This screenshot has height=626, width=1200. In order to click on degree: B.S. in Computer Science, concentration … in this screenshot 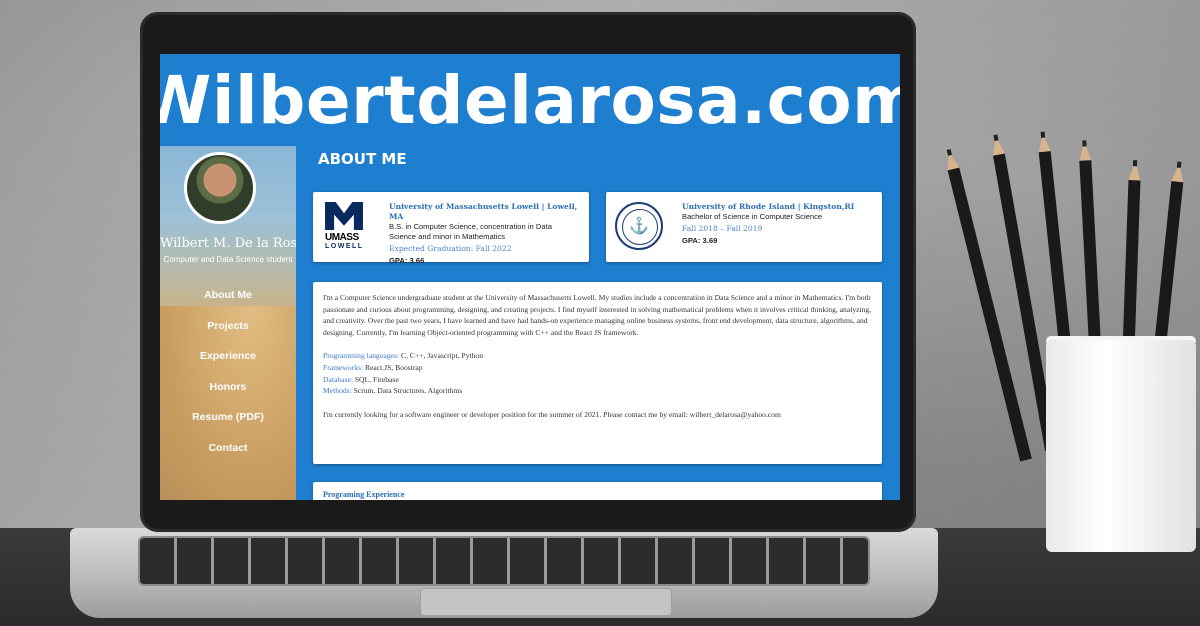, I will do `click(470, 231)`.